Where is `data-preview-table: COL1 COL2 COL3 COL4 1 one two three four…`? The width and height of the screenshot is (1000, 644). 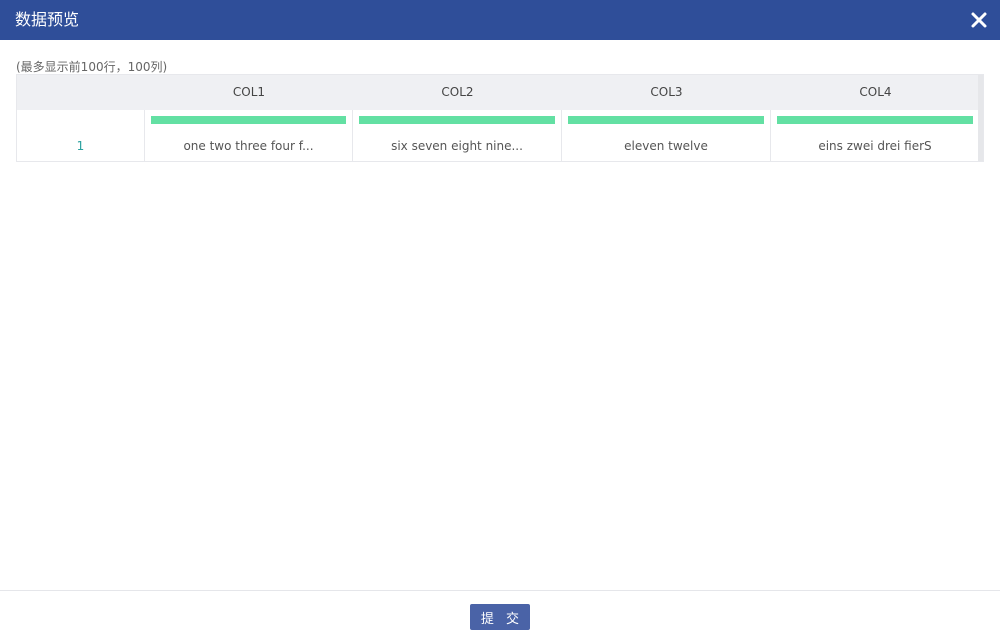 data-preview-table: COL1 COL2 COL3 COL4 1 one two three four… is located at coordinates (500, 118).